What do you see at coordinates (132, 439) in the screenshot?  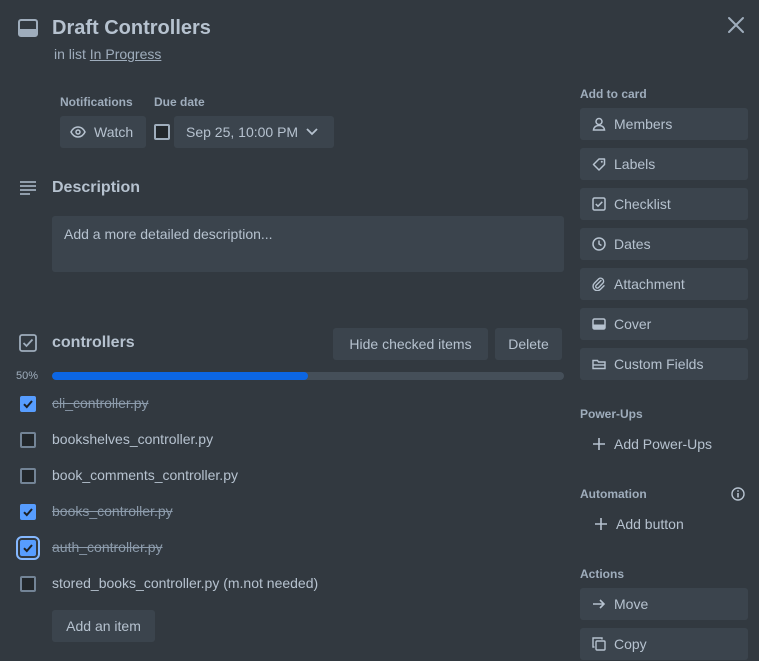 I see `checklist-item-text: bookshelves_controller.py` at bounding box center [132, 439].